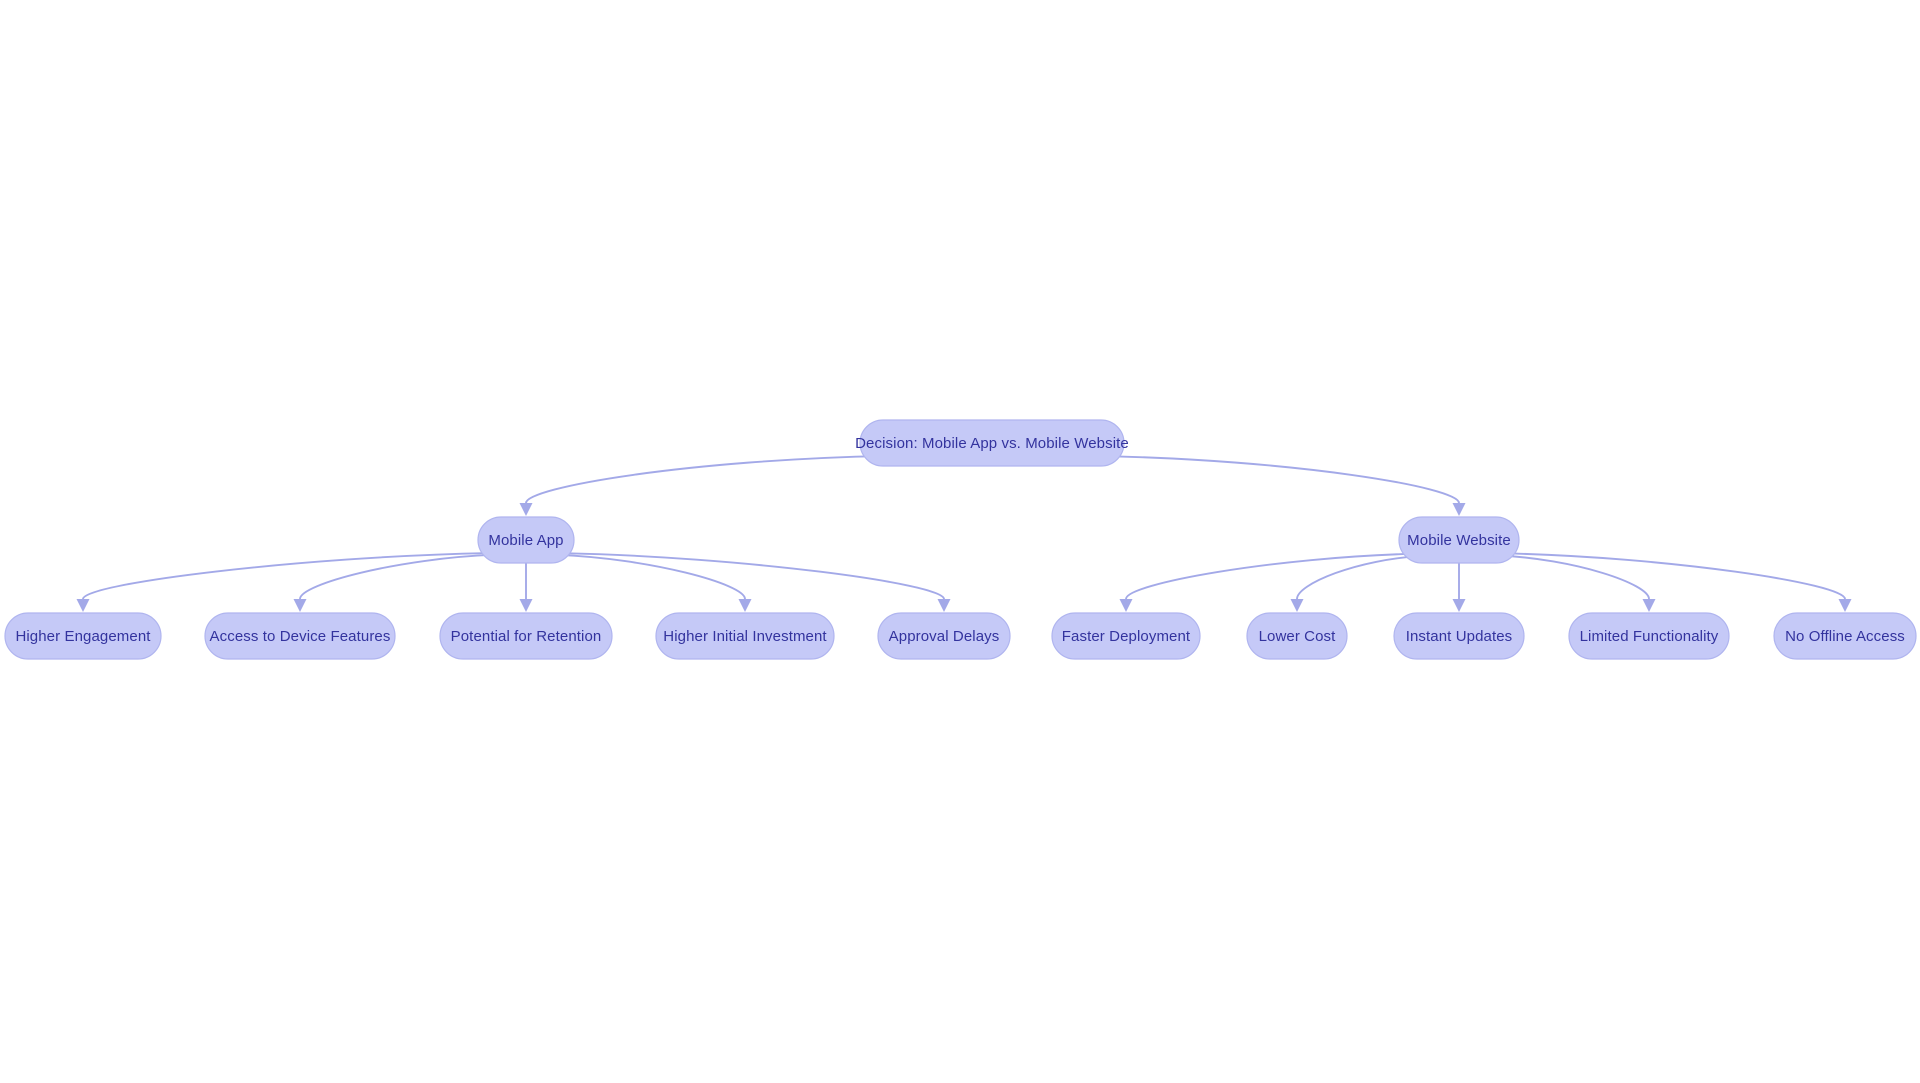  I want to click on edge-root-to-mobile-website, so click(1278, 479).